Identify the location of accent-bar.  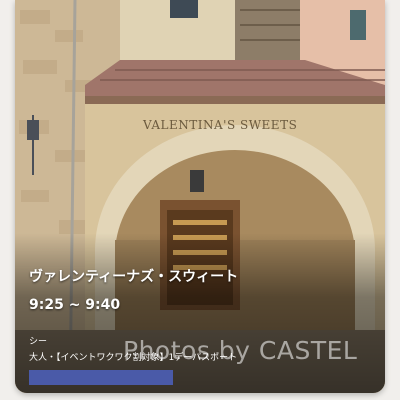
(101, 377).